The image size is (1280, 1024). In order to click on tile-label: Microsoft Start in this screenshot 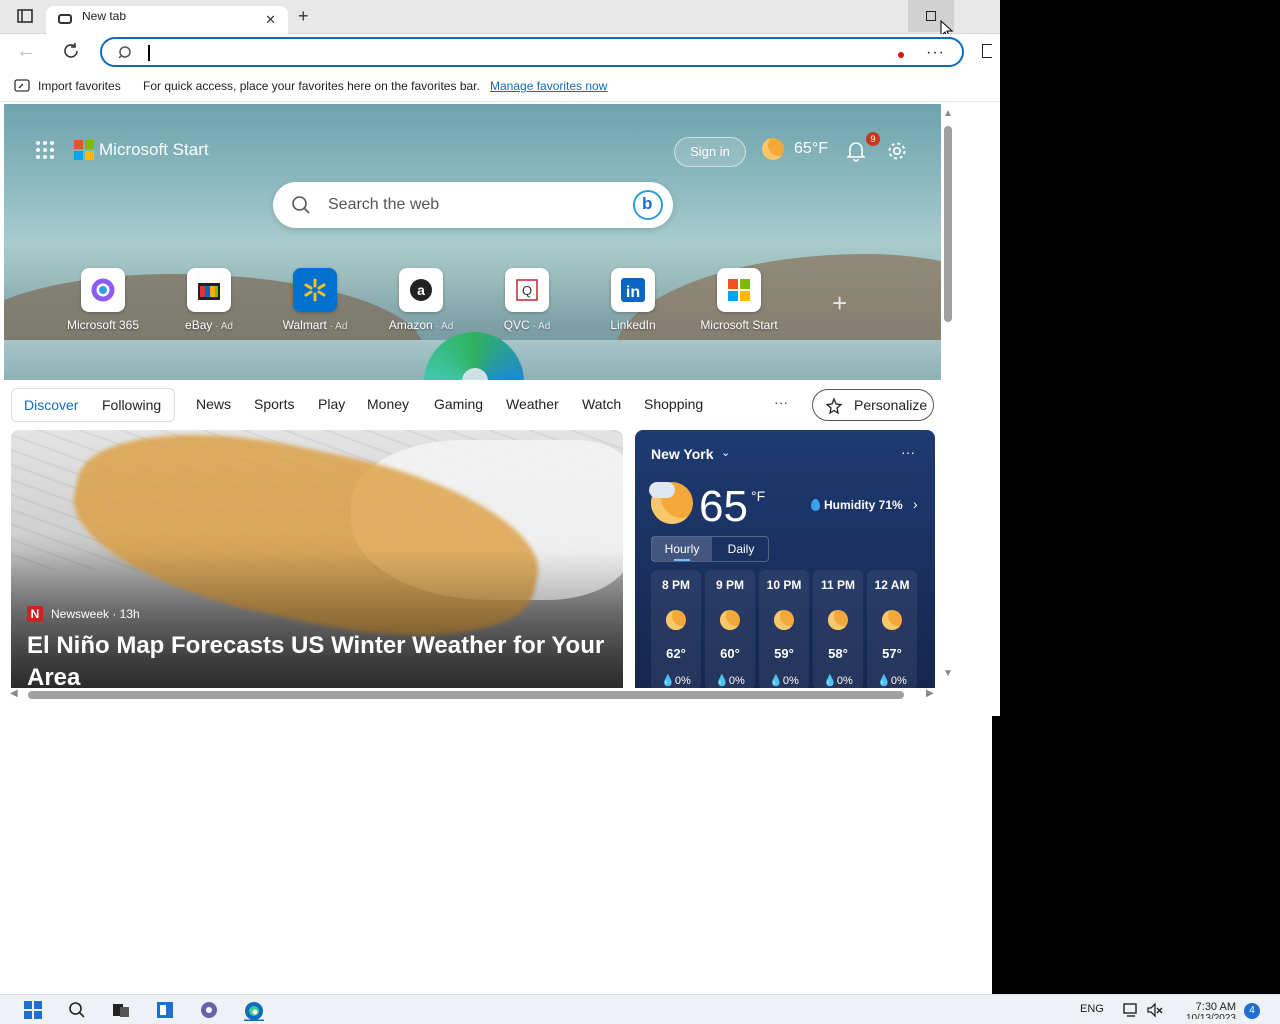, I will do `click(739, 325)`.